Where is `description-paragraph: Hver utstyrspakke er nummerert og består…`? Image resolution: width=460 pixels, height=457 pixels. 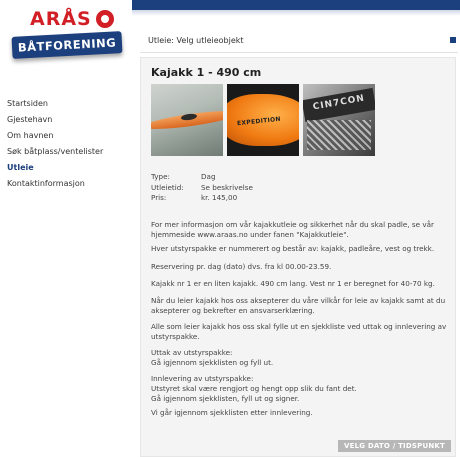 description-paragraph: Hver utstyrspakke er nummerert og består… is located at coordinates (293, 248).